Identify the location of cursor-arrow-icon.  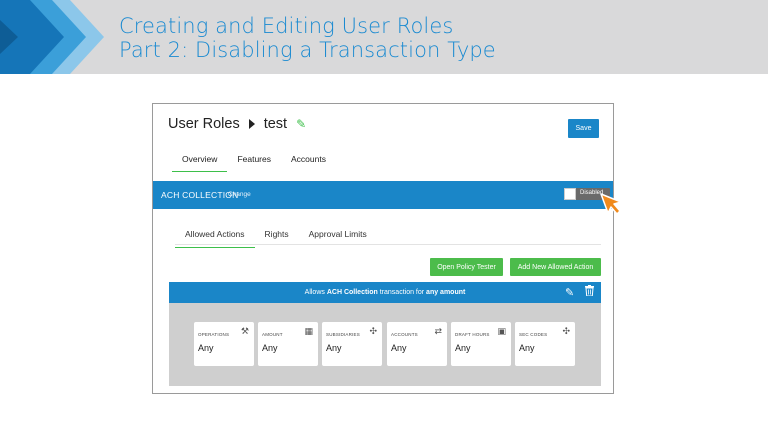
(611, 204).